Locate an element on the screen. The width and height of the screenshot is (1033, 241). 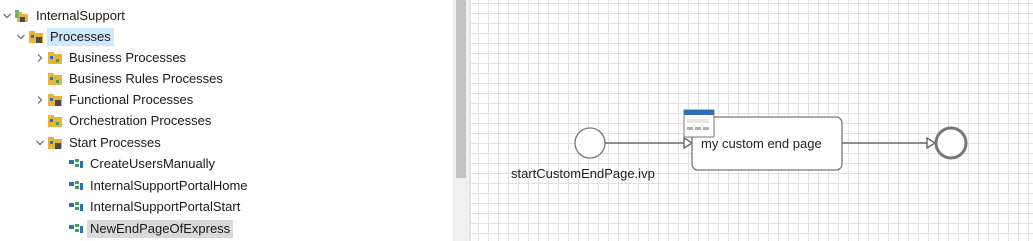
tree-item-business-processes: Business Processes is located at coordinates (111, 57).